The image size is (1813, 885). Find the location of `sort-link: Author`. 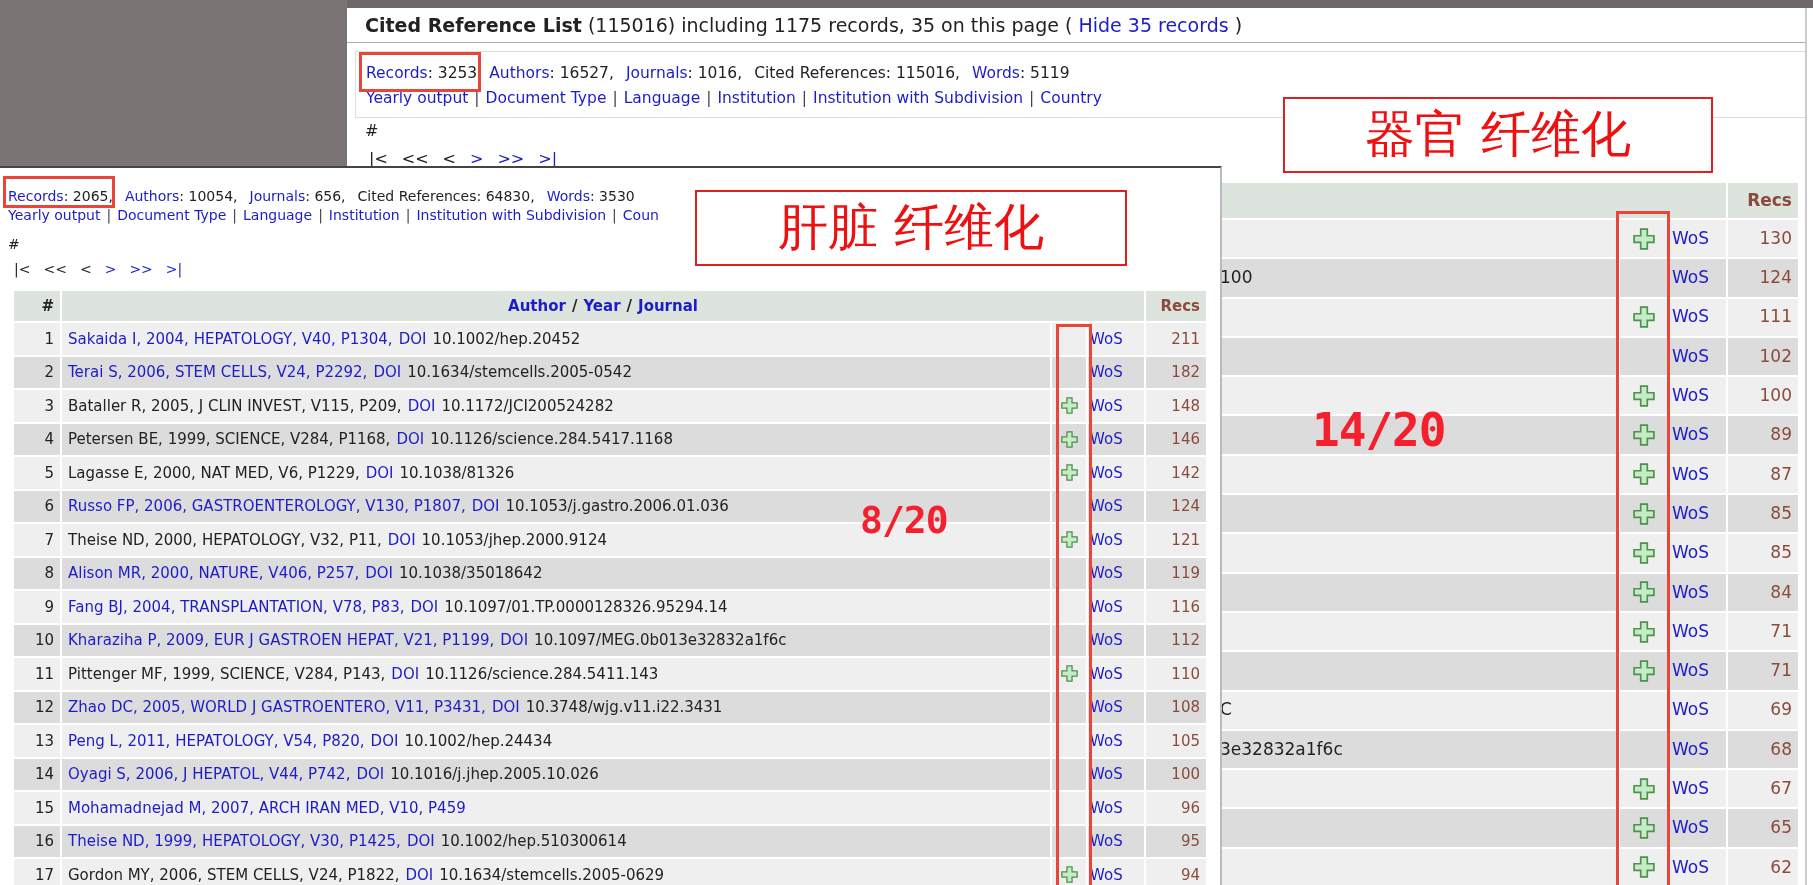

sort-link: Author is located at coordinates (537, 305).